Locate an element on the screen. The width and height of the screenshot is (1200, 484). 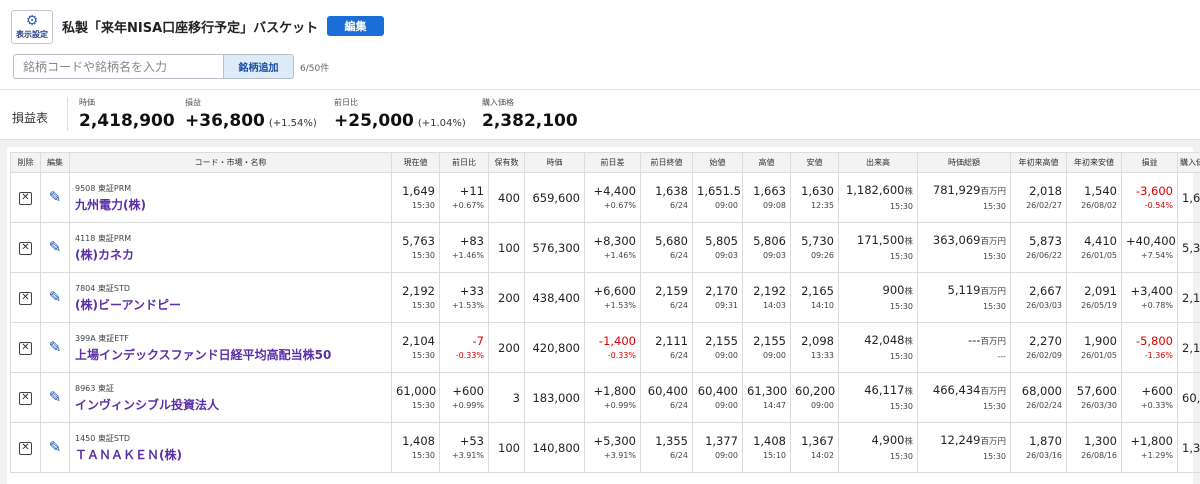
stock-name-link: 九州電力(株) is located at coordinates (231, 205).